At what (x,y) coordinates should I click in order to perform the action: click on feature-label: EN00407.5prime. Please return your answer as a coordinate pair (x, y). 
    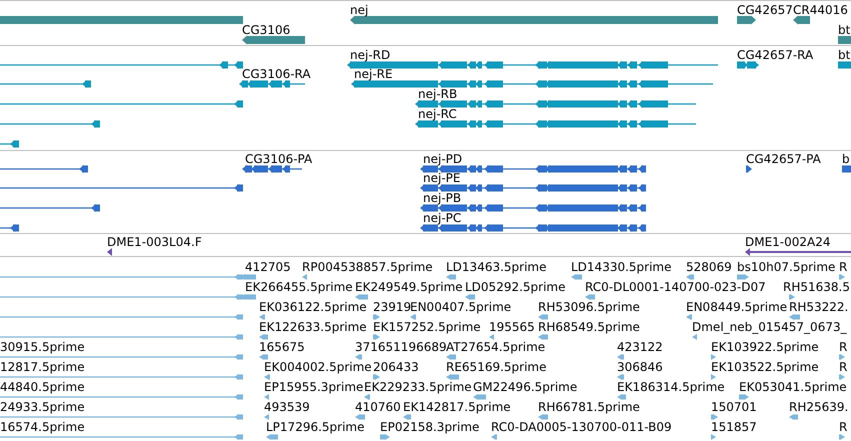
    Looking at the image, I should click on (461, 307).